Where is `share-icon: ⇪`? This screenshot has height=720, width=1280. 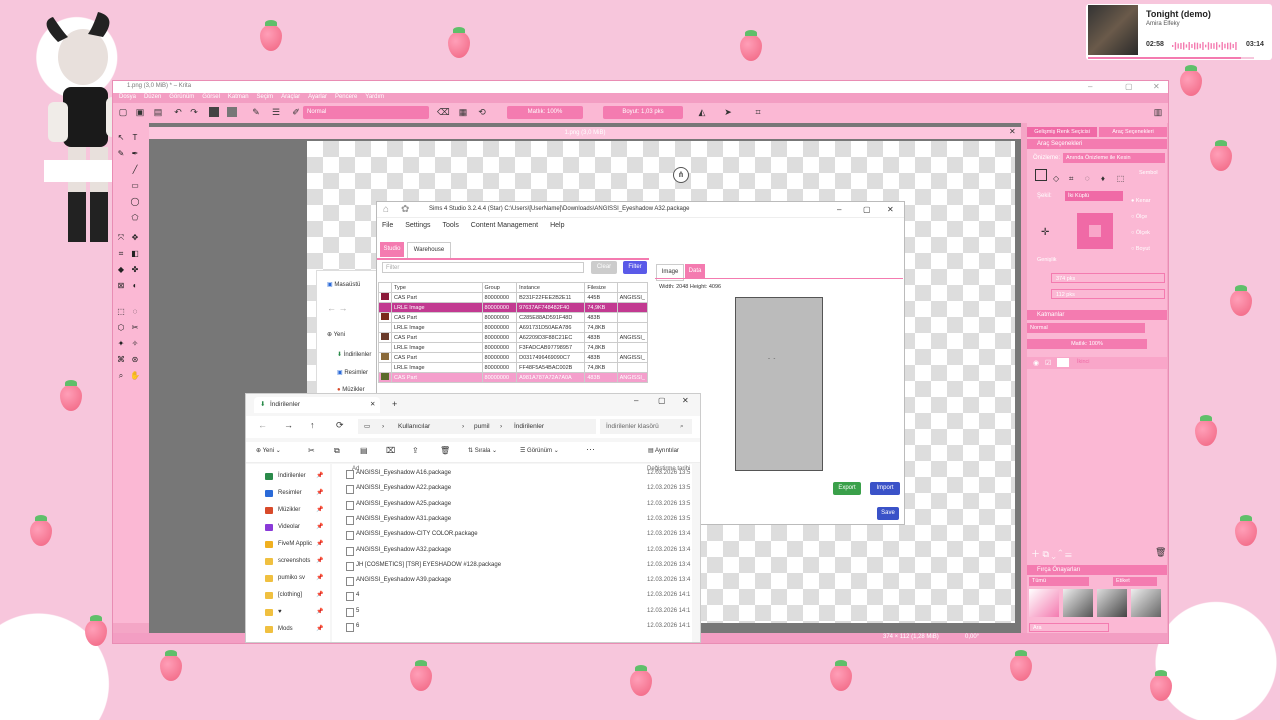 share-icon: ⇪ is located at coordinates (415, 450).